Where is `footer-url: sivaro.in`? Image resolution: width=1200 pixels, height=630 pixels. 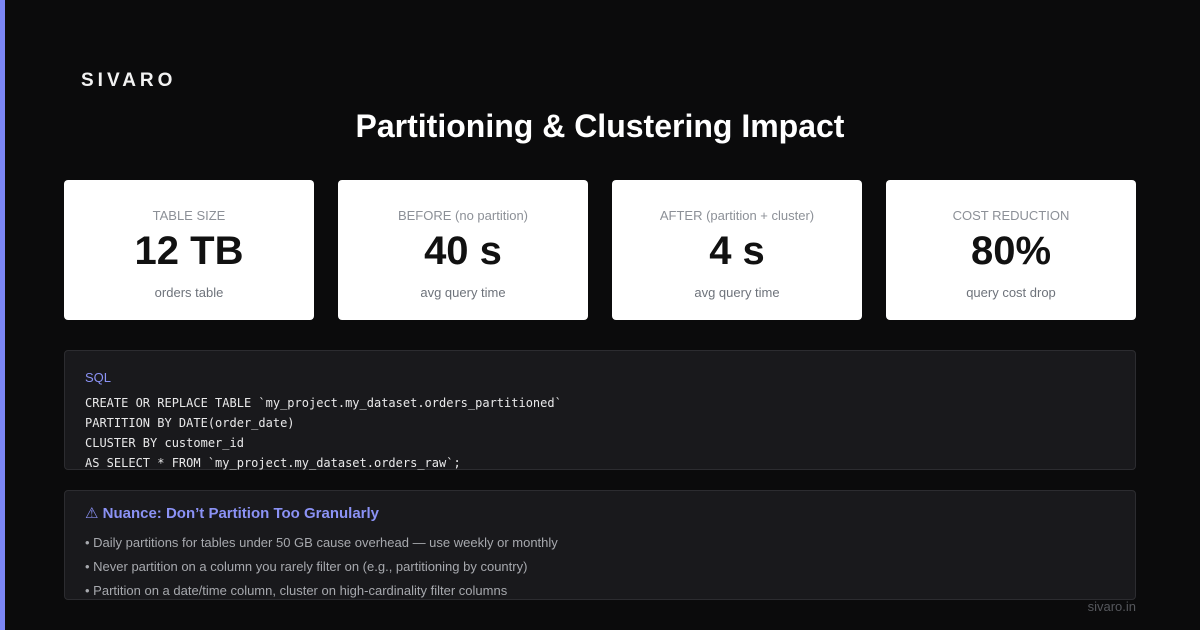
footer-url: sivaro.in is located at coordinates (1111, 606).